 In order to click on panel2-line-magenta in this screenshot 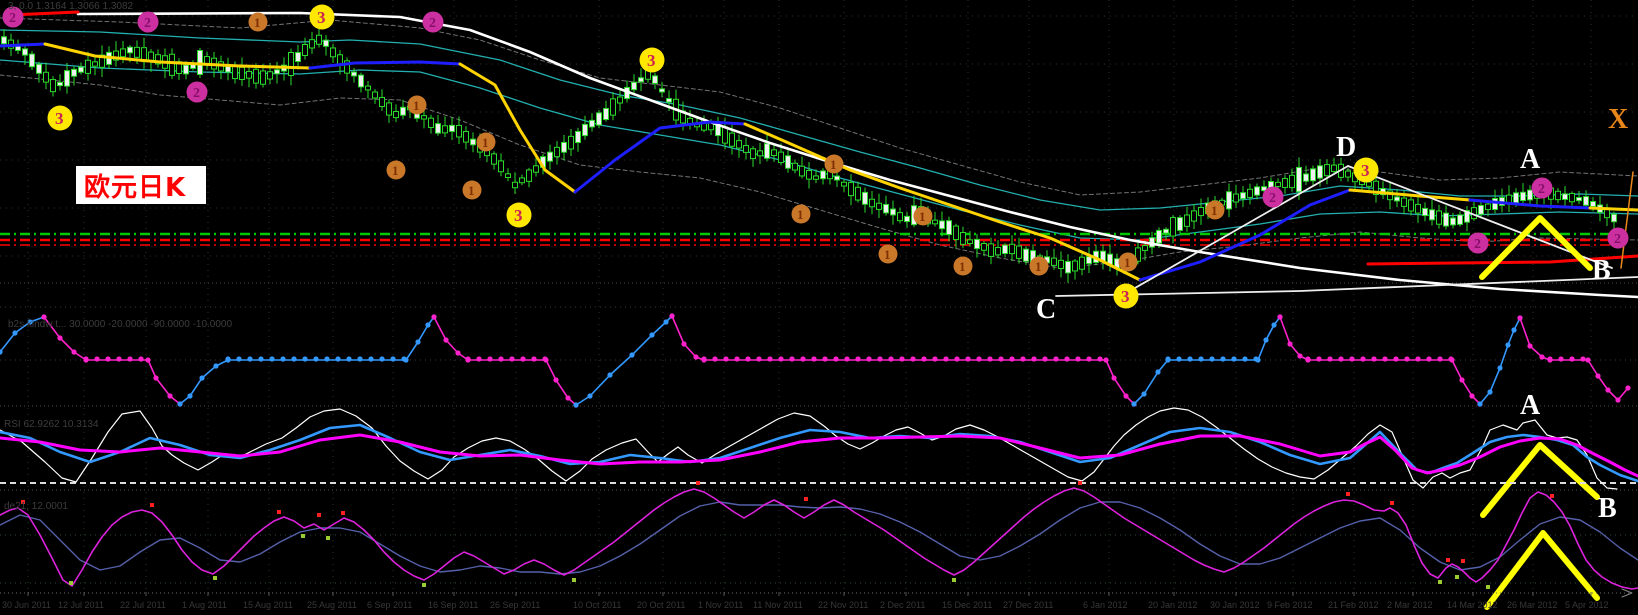, I will do `click(819, 455)`.